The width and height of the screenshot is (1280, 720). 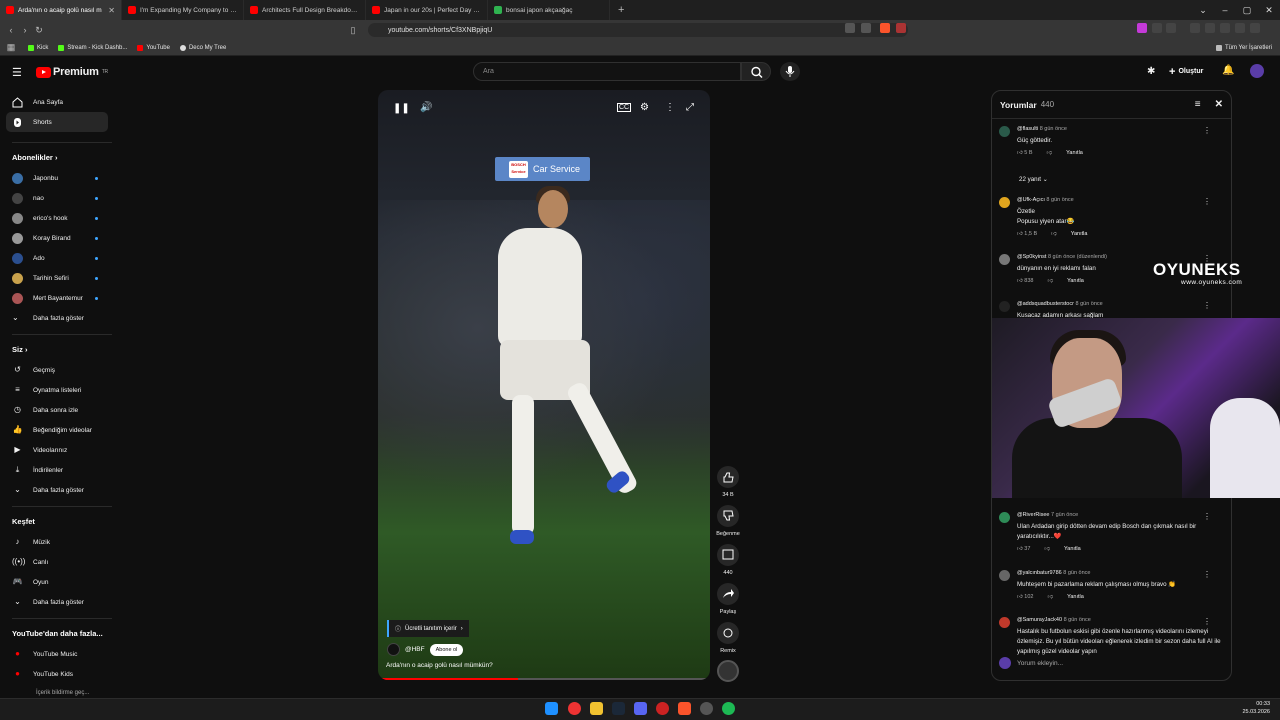 What do you see at coordinates (1027, 234) in the screenshot?
I see `like-comment-button: 👍︎ 1,5 B` at bounding box center [1027, 234].